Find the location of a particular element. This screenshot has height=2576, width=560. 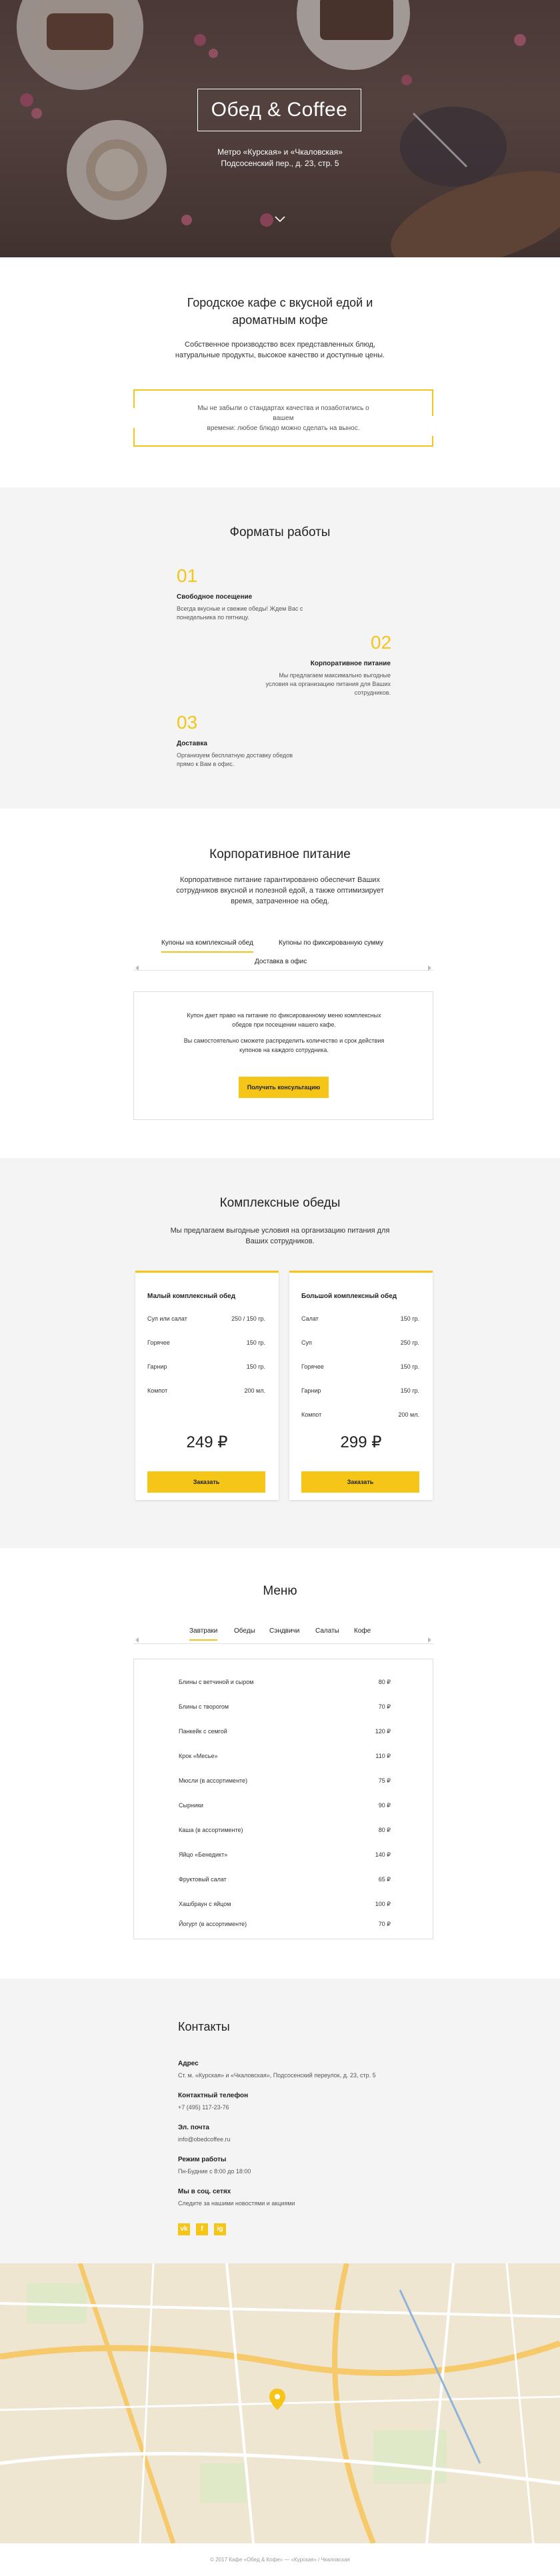

tab-sandwiches: Сэндвичи is located at coordinates (284, 1631).